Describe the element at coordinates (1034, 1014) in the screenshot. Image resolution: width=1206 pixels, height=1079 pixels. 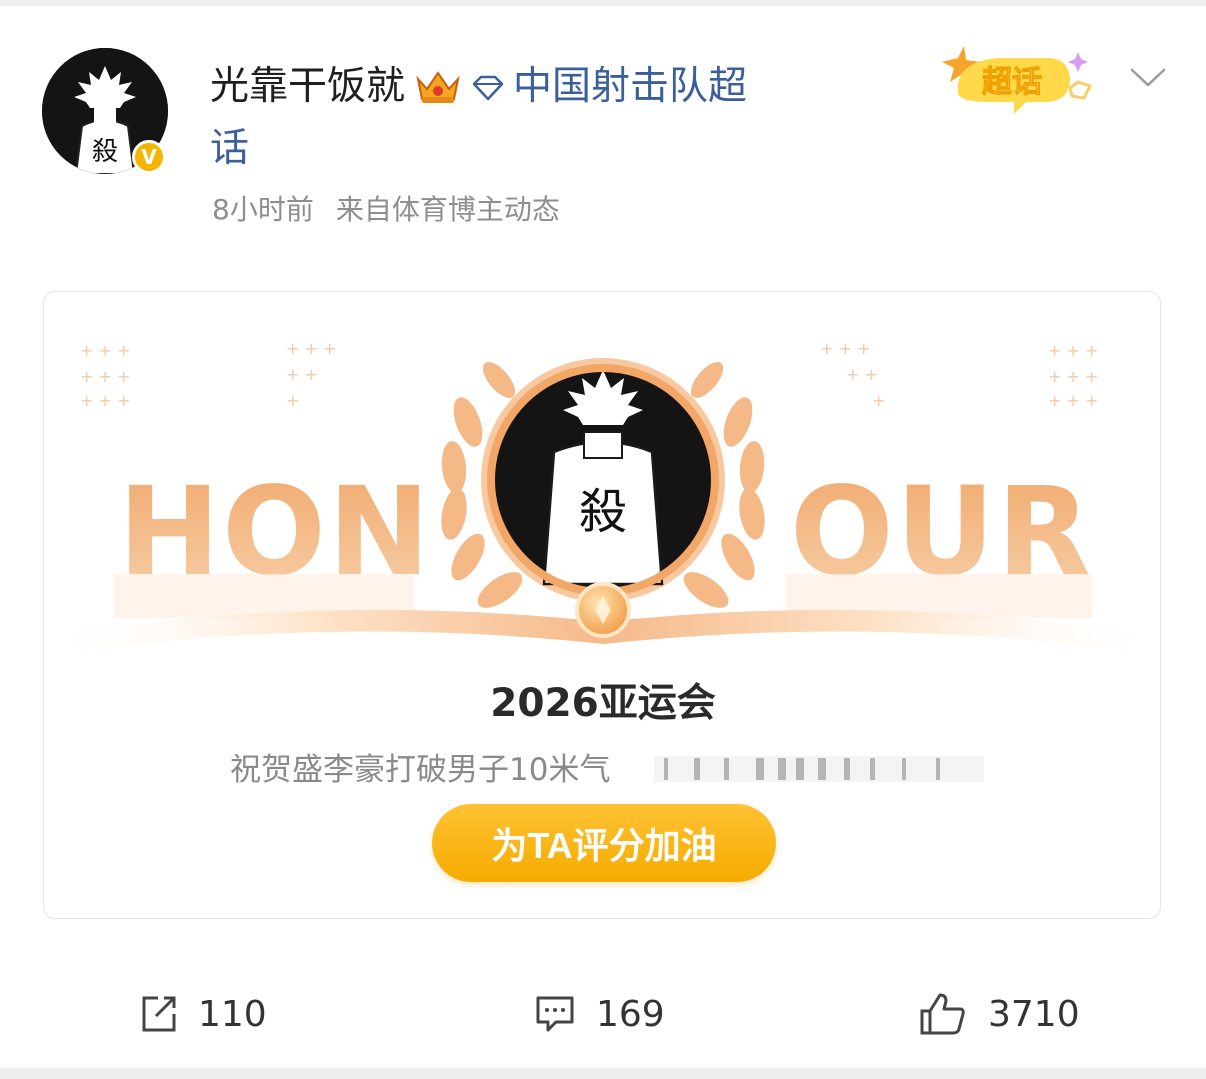
I see `like-count: 3710` at that location.